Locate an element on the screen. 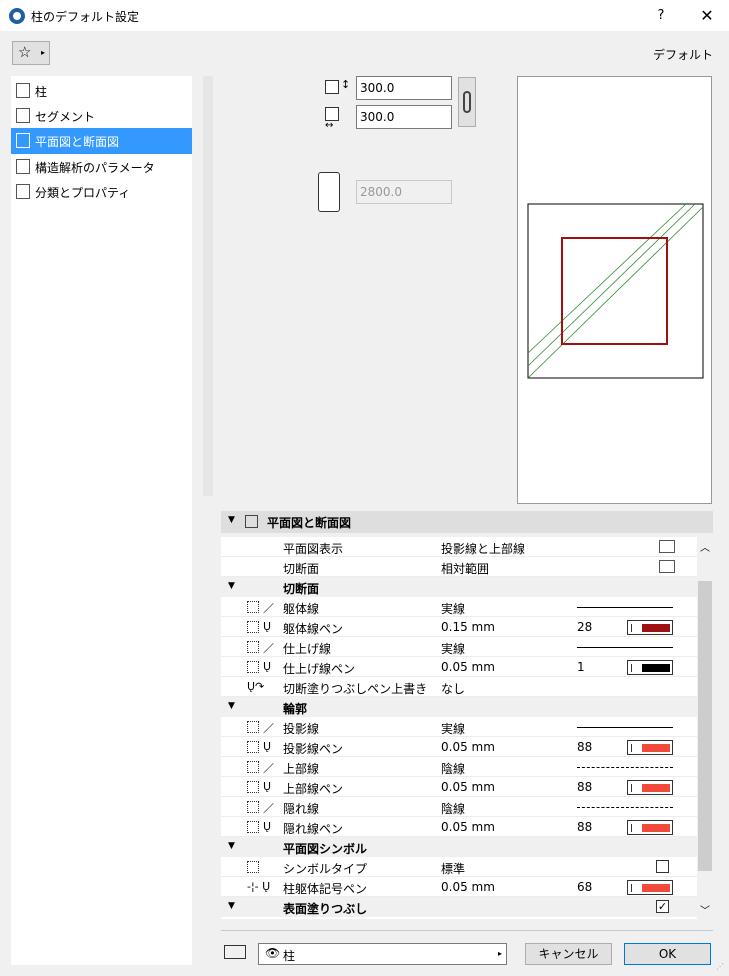 Image resolution: width=729 pixels, height=976 pixels. finish-line-icon is located at coordinates (253, 647).